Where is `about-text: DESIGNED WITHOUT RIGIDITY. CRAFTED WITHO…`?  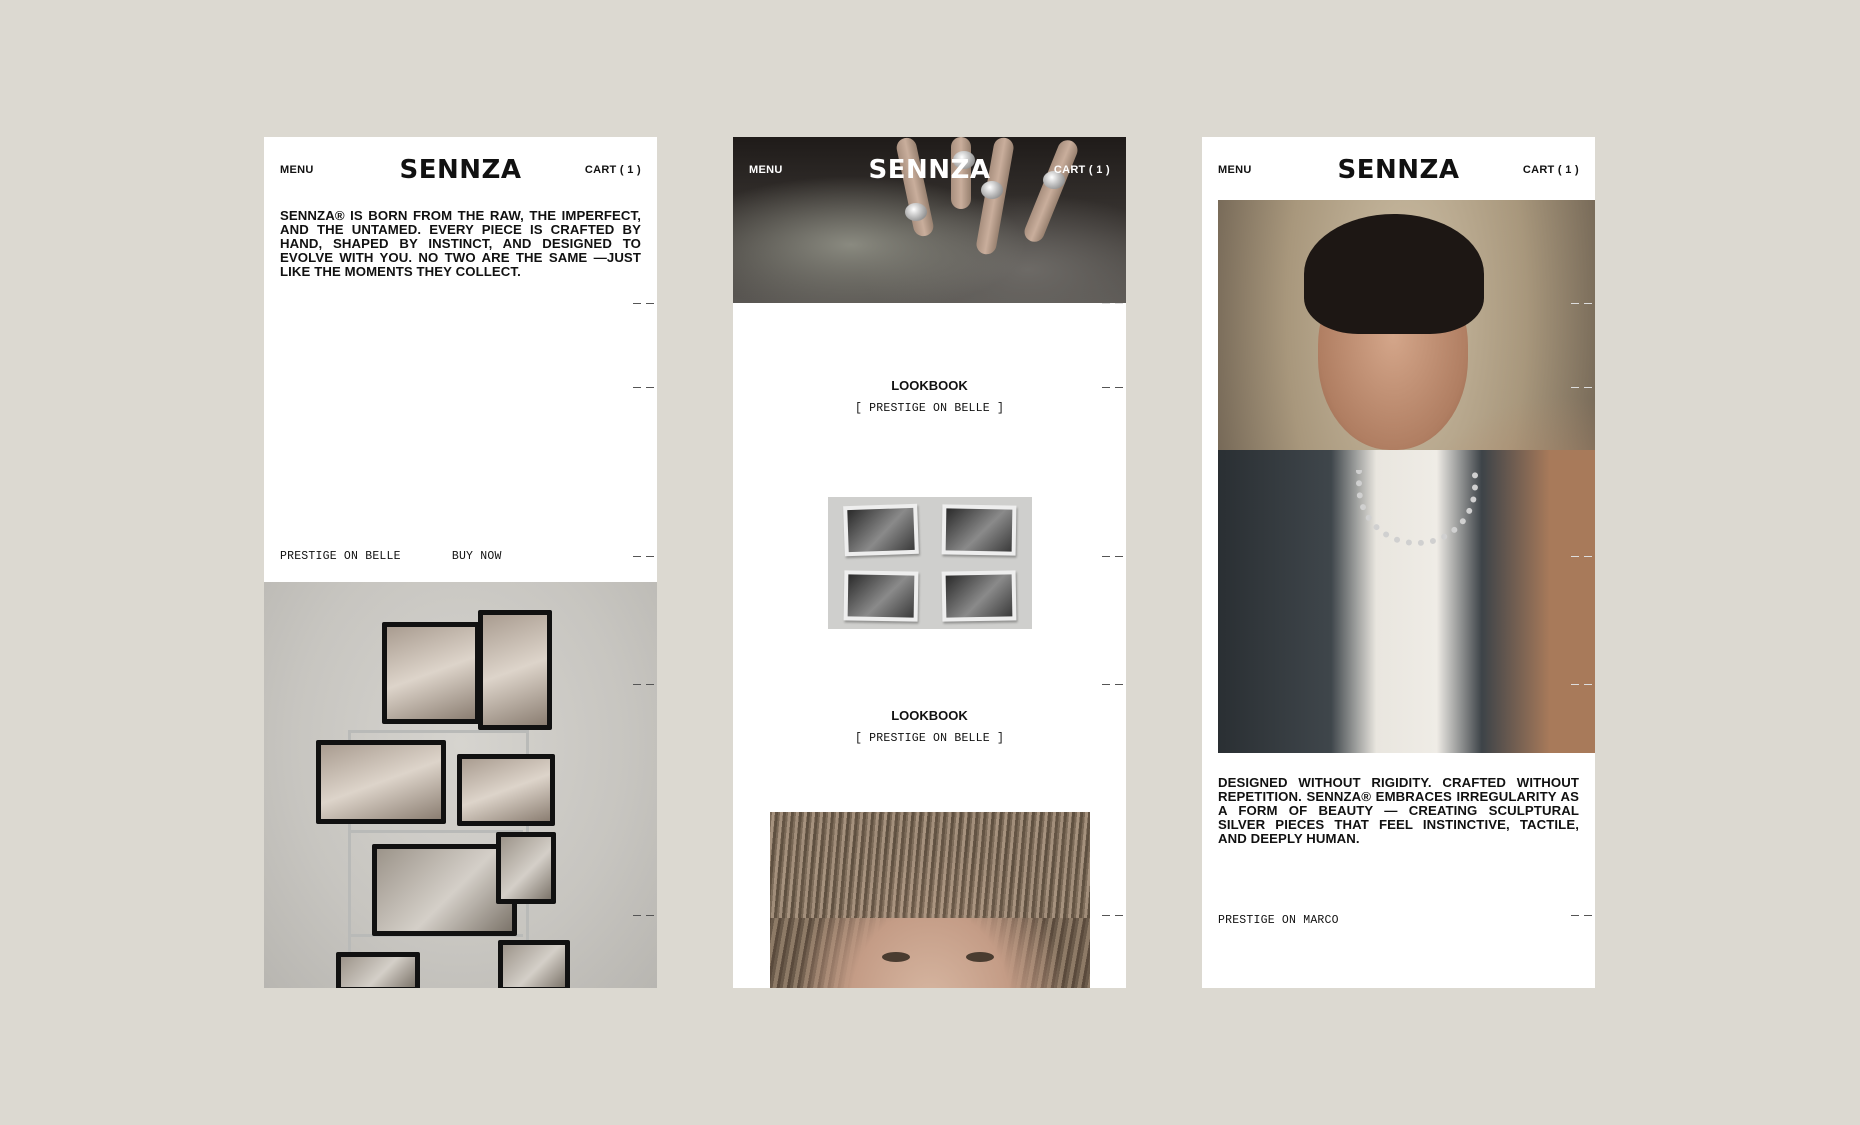
about-text: DESIGNED WITHOUT RIGIDITY. CRAFTED WITHO… is located at coordinates (1398, 810).